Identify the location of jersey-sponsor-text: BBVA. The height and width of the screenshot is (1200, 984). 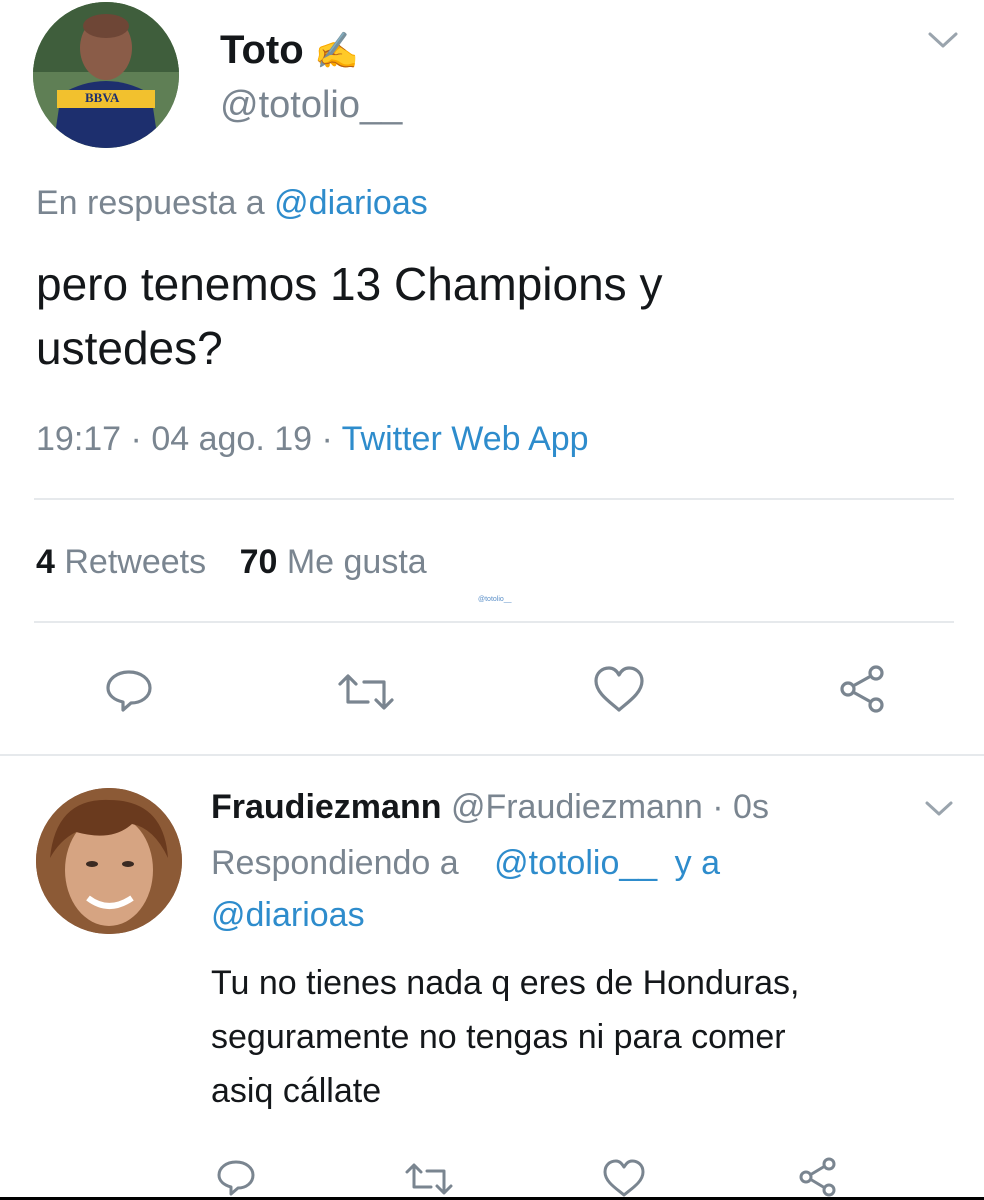
(102, 97).